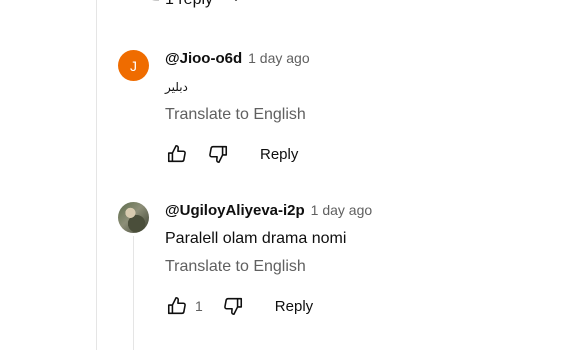 Image resolution: width=580 pixels, height=350 pixels. What do you see at coordinates (189, 4) in the screenshot?
I see `replies-count-label: 1 reply` at bounding box center [189, 4].